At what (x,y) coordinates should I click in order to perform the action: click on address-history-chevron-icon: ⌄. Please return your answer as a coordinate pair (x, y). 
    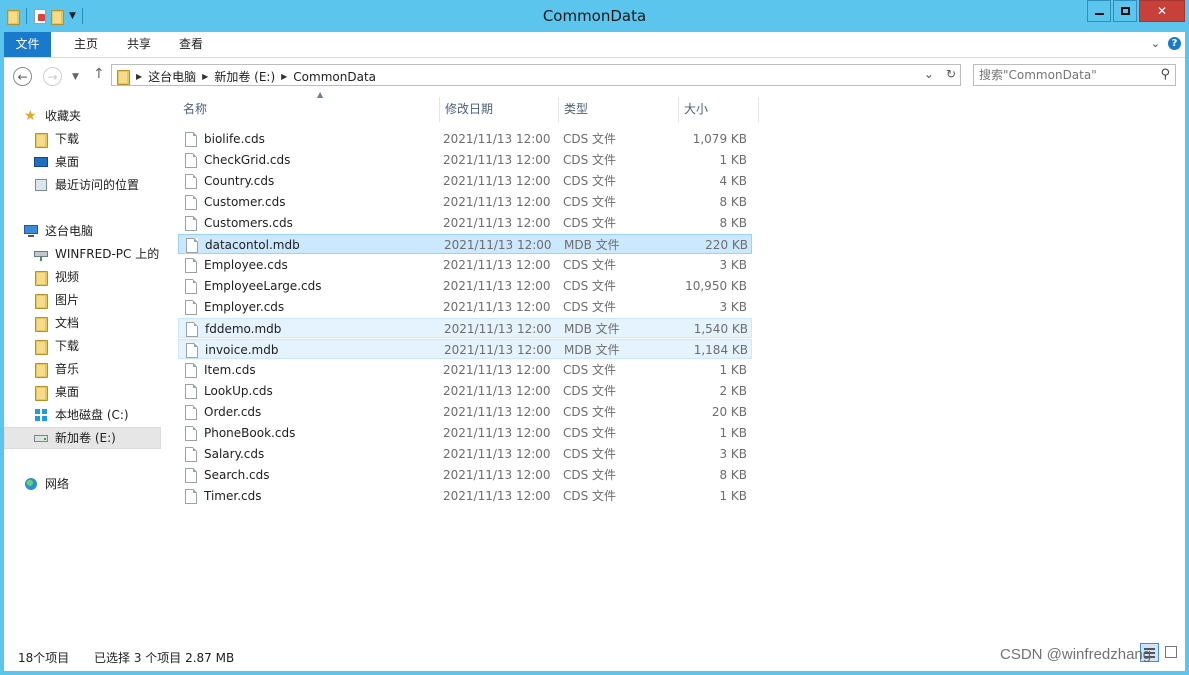
    Looking at the image, I should click on (929, 74).